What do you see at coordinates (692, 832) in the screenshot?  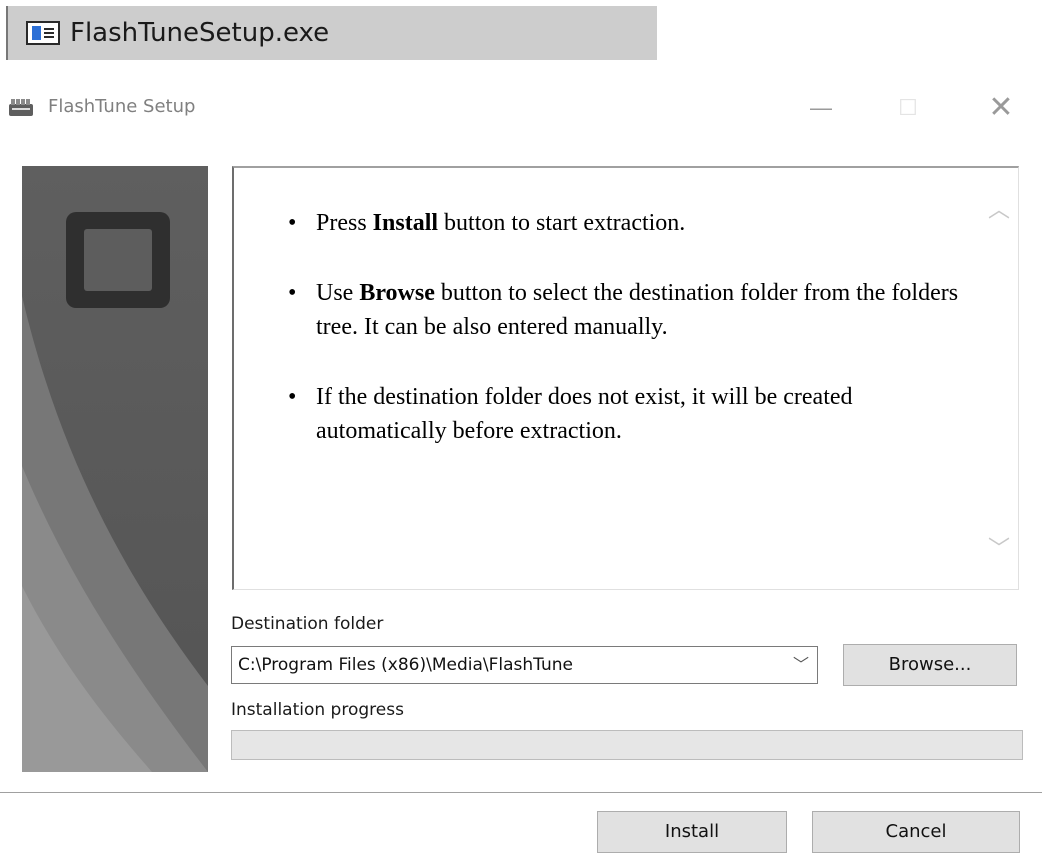 I see `install-button: Install` at bounding box center [692, 832].